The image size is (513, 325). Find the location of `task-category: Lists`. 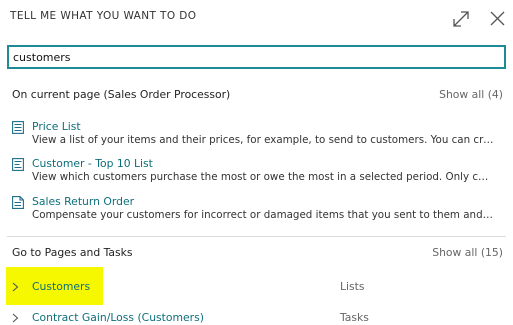

task-category: Lists is located at coordinates (352, 286).